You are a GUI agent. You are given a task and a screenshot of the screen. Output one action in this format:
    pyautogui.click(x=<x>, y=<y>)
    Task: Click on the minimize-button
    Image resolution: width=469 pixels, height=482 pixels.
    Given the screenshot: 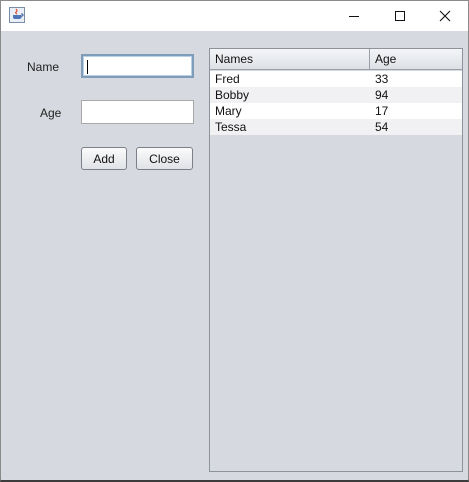 What is the action you would take?
    pyautogui.click(x=354, y=16)
    